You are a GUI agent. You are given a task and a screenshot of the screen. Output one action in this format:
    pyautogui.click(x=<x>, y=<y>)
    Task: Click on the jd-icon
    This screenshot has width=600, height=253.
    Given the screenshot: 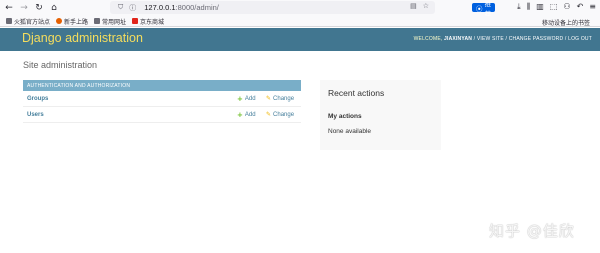 What is the action you would take?
    pyautogui.click(x=135, y=21)
    